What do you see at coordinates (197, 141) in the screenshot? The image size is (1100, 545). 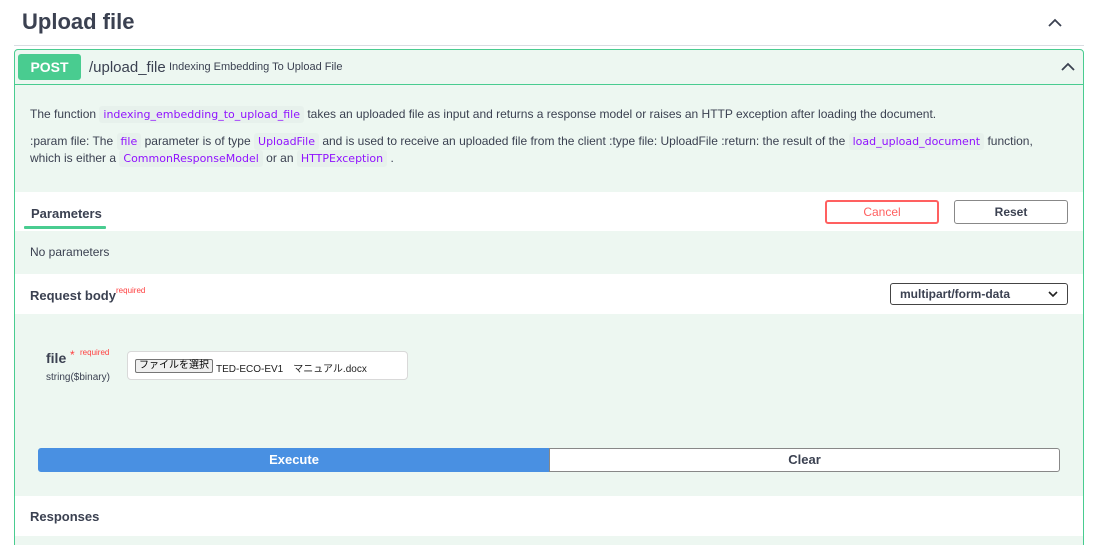 I see `description-text: parameter is of type` at bounding box center [197, 141].